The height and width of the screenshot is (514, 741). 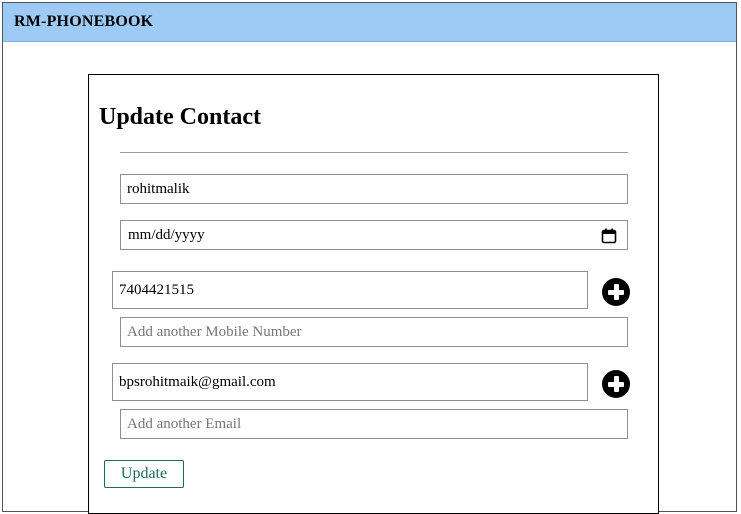 What do you see at coordinates (374, 189) in the screenshot?
I see `name-input` at bounding box center [374, 189].